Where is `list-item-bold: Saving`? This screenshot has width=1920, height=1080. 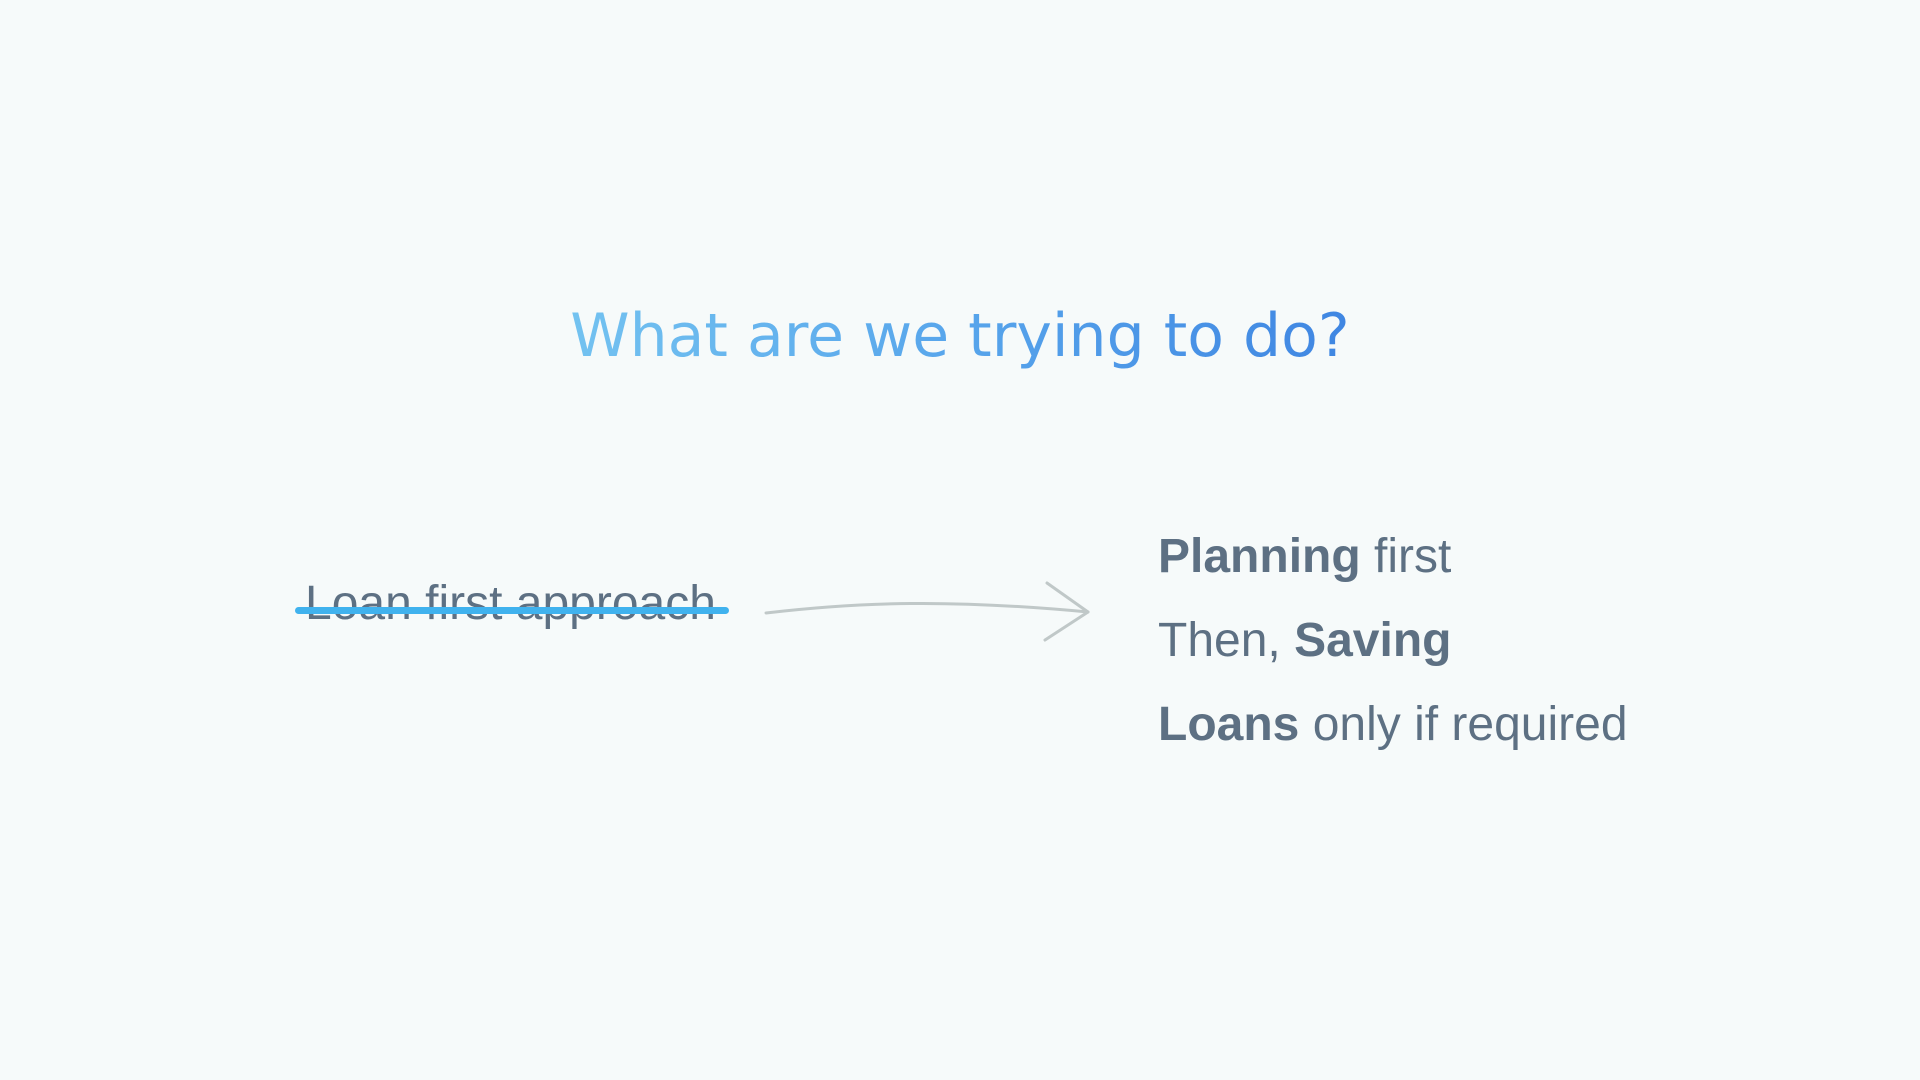
list-item-bold: Saving is located at coordinates (1373, 640).